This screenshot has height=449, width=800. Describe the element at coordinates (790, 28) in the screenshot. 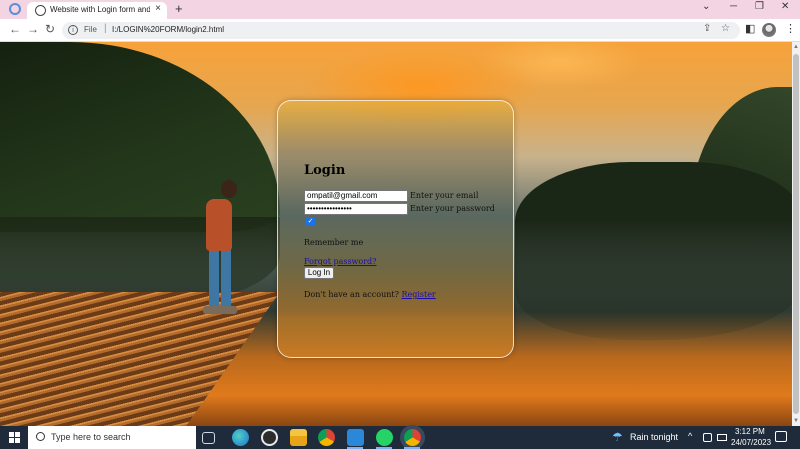

I see `menu-dots-icon: ⋮` at that location.